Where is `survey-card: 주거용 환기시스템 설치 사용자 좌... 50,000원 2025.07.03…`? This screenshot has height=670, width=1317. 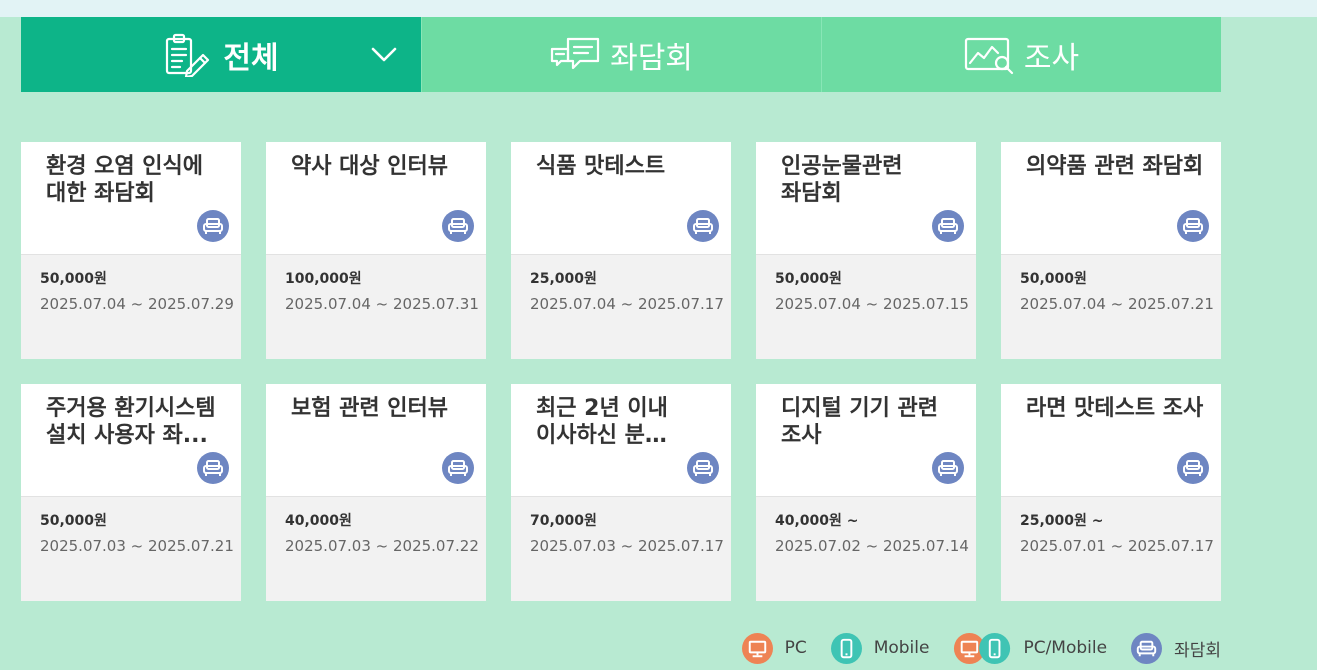 survey-card: 주거용 환기시스템 설치 사용자 좌... 50,000원 2025.07.03… is located at coordinates (131, 492).